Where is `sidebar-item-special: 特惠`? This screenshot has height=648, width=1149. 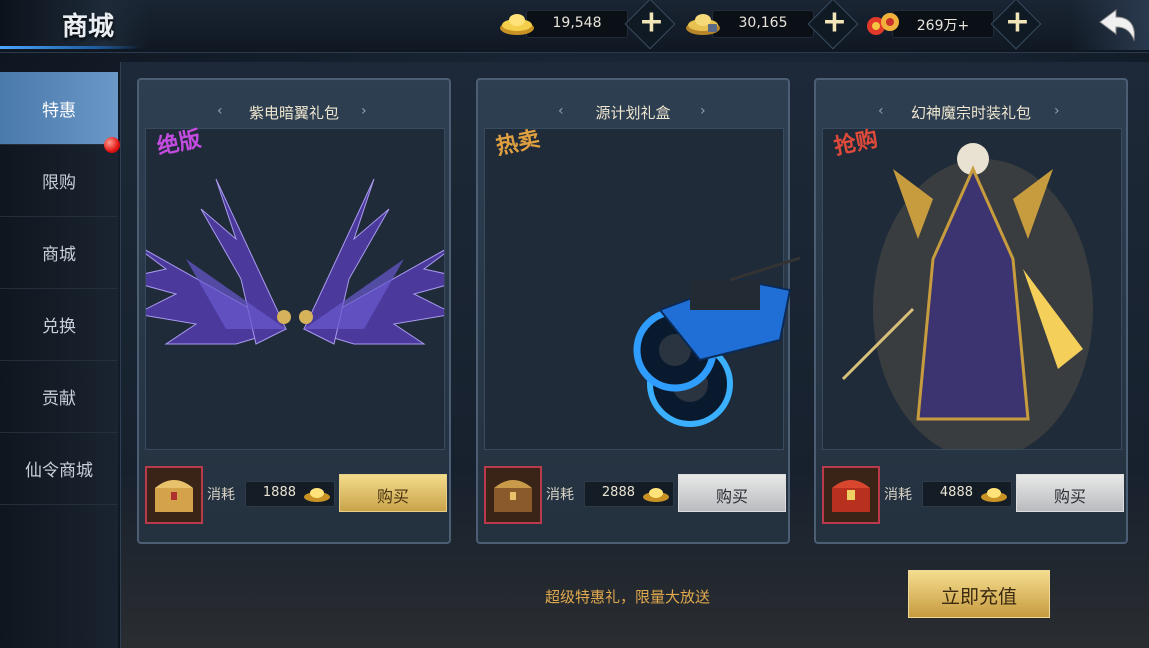
sidebar-item-special: 特惠 is located at coordinates (59, 108).